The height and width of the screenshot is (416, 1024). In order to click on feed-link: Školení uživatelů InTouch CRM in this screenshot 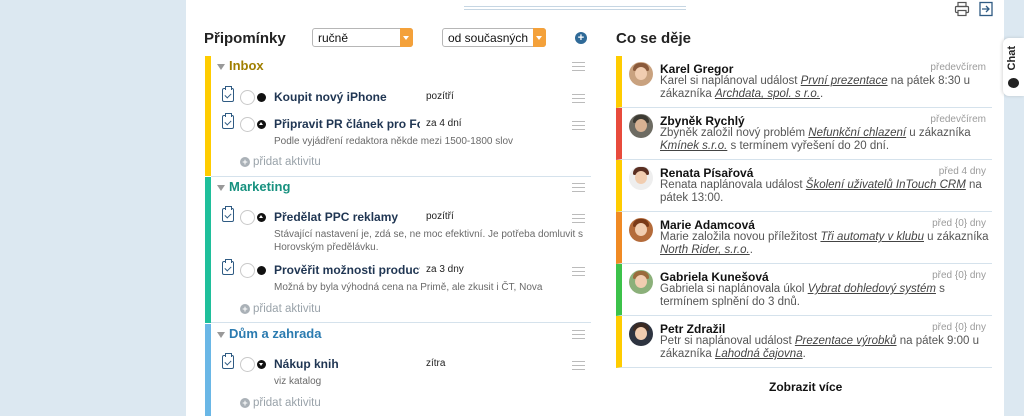, I will do `click(886, 185)`.